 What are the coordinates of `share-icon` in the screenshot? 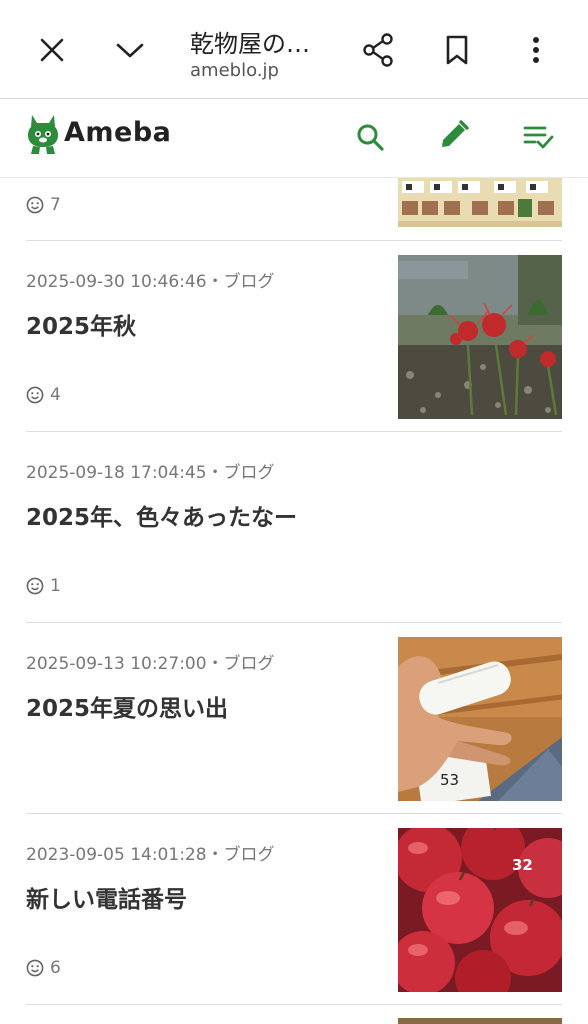 It's located at (378, 50).